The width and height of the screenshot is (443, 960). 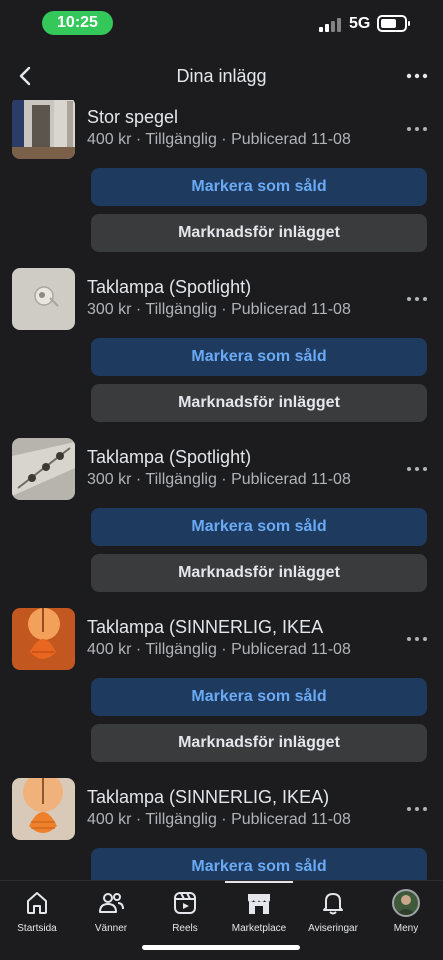 What do you see at coordinates (111, 917) in the screenshot?
I see `tab-friends: Vänner` at bounding box center [111, 917].